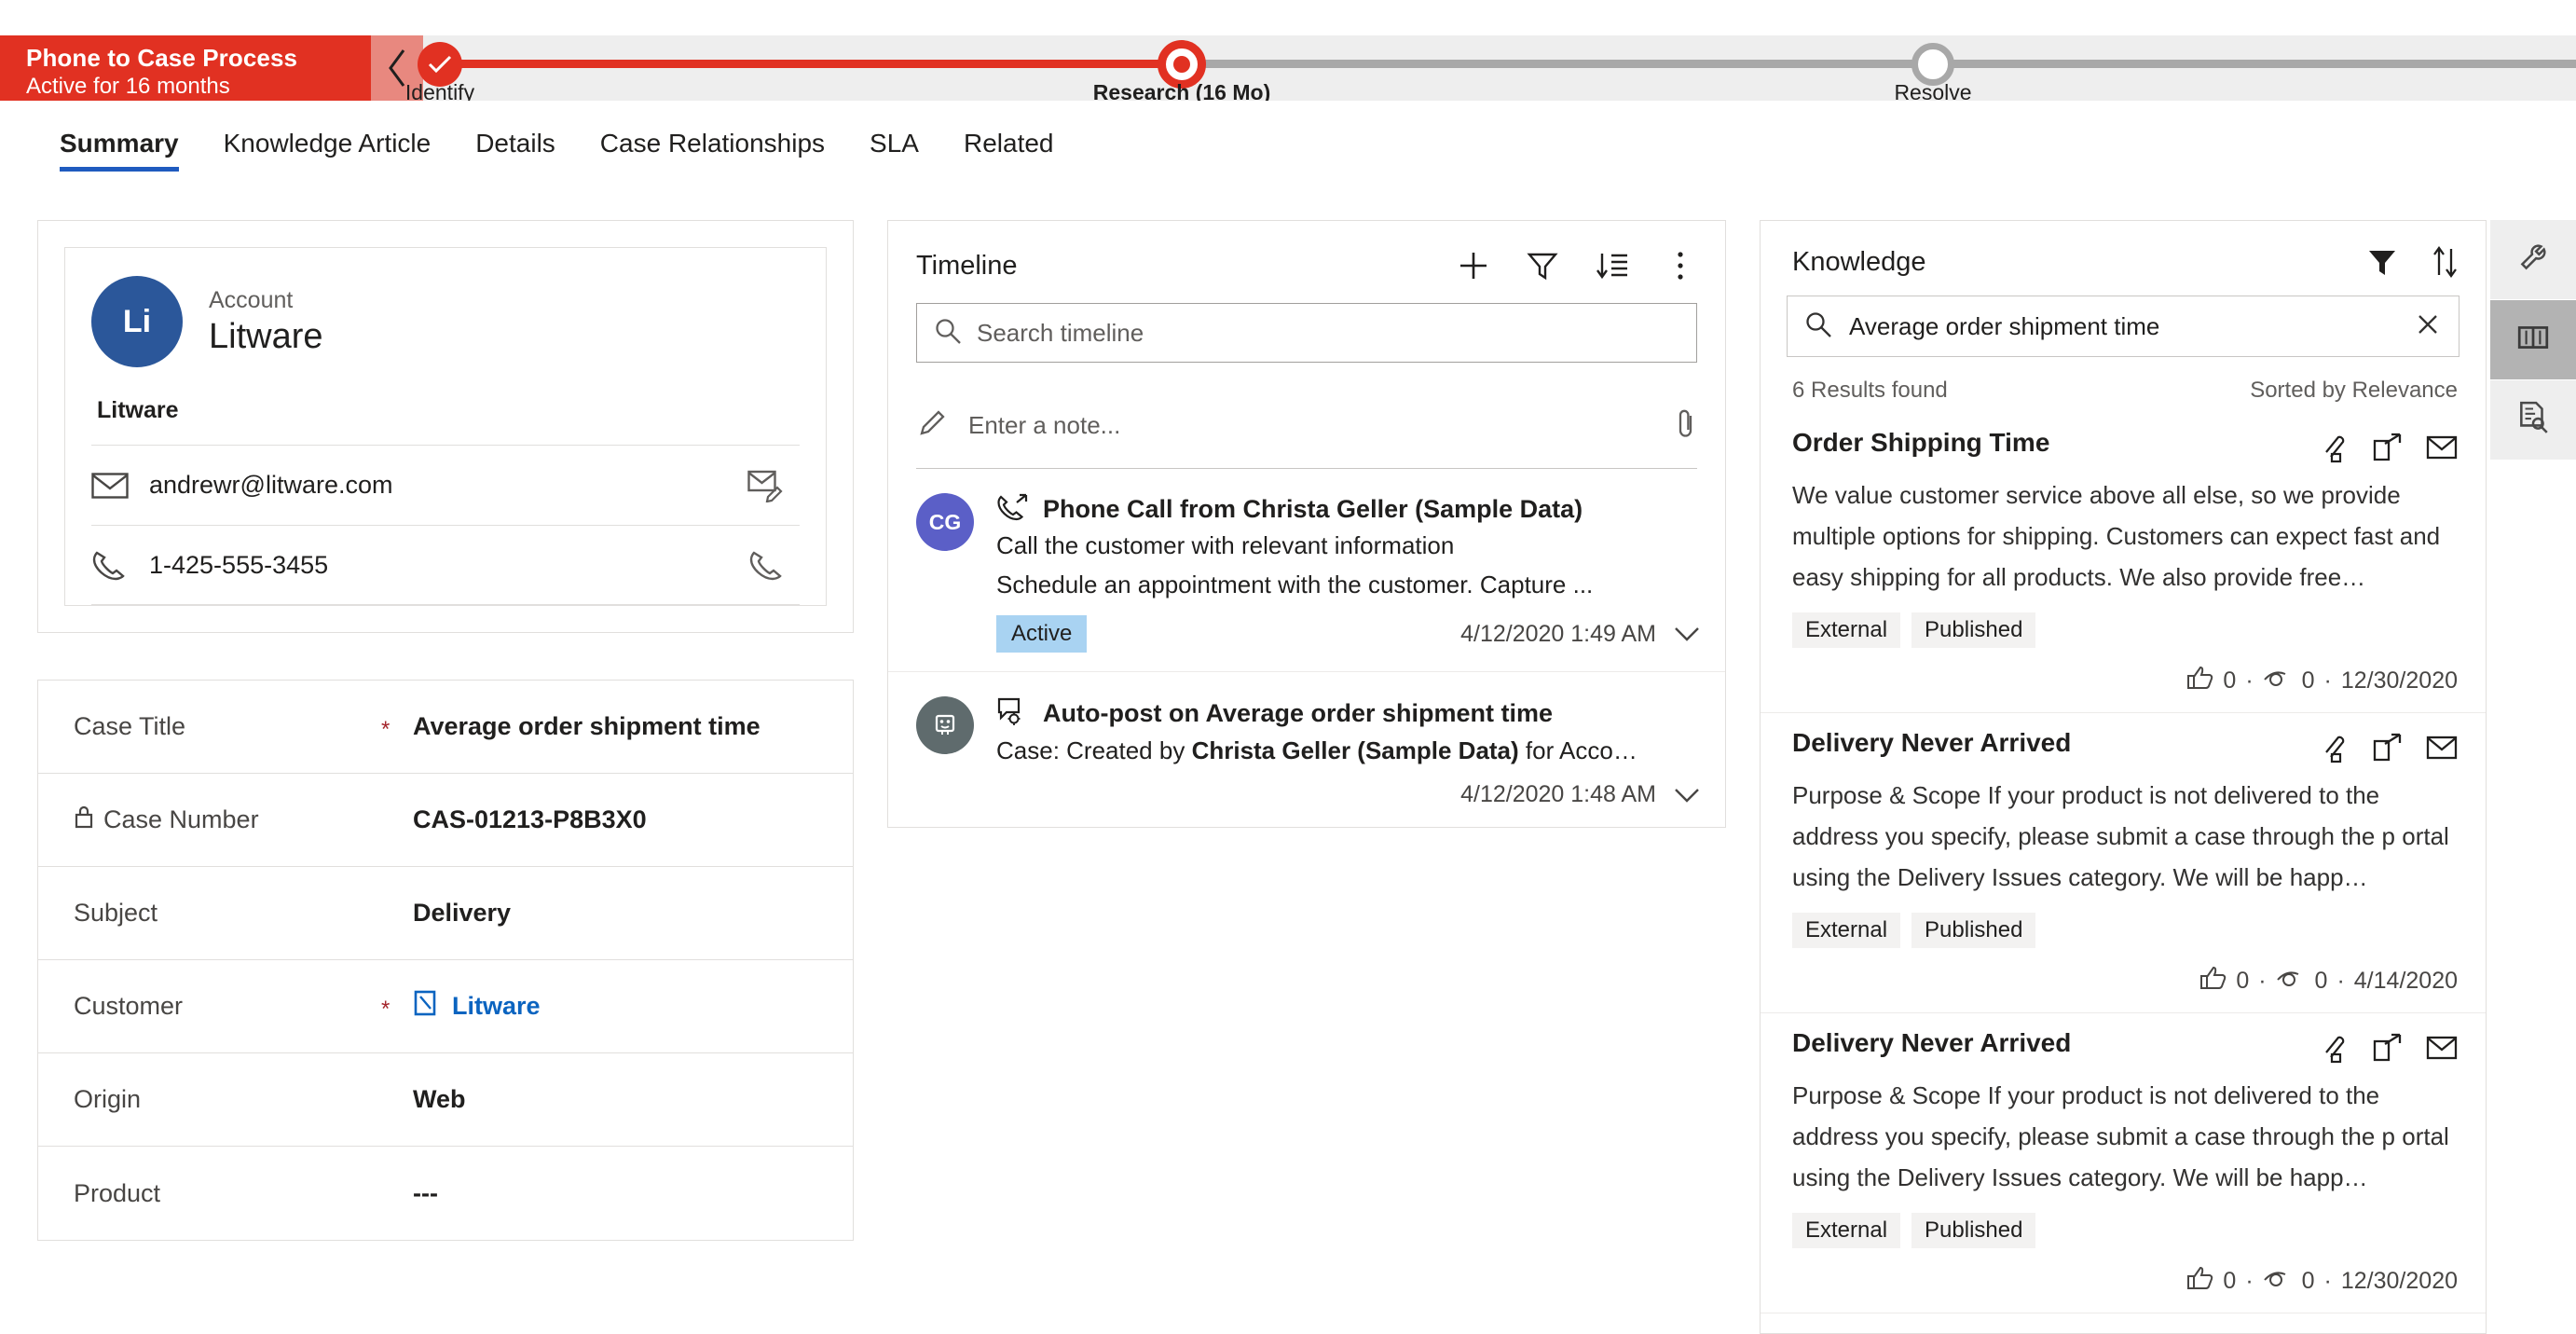 Image resolution: width=2576 pixels, height=1334 pixels. I want to click on funnel-icon, so click(1542, 265).